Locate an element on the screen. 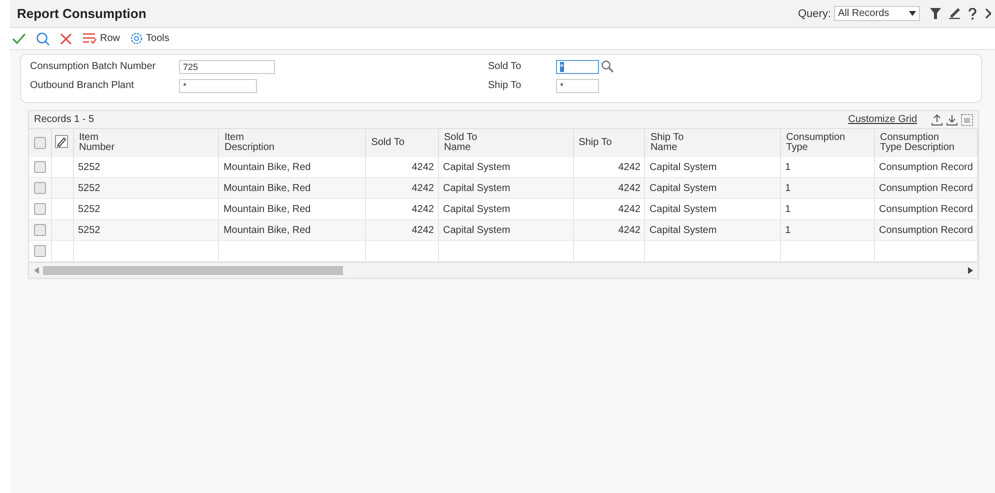  column-header: Ship To is located at coordinates (609, 143).